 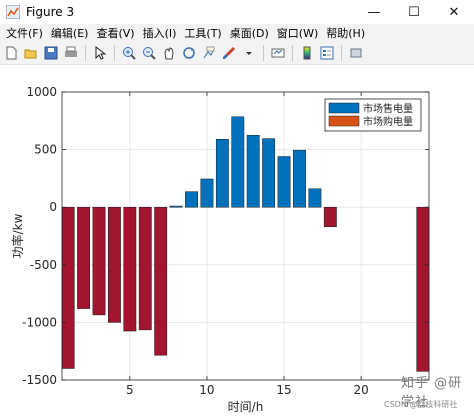 What do you see at coordinates (41, 92) in the screenshot?
I see `y-tick-label: 1000` at bounding box center [41, 92].